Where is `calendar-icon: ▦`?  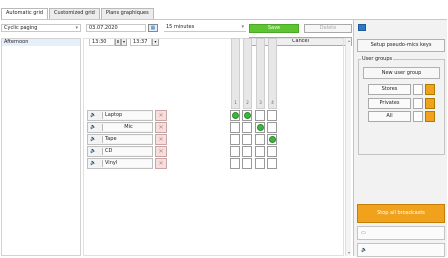 calendar-icon: ▦ is located at coordinates (153, 28).